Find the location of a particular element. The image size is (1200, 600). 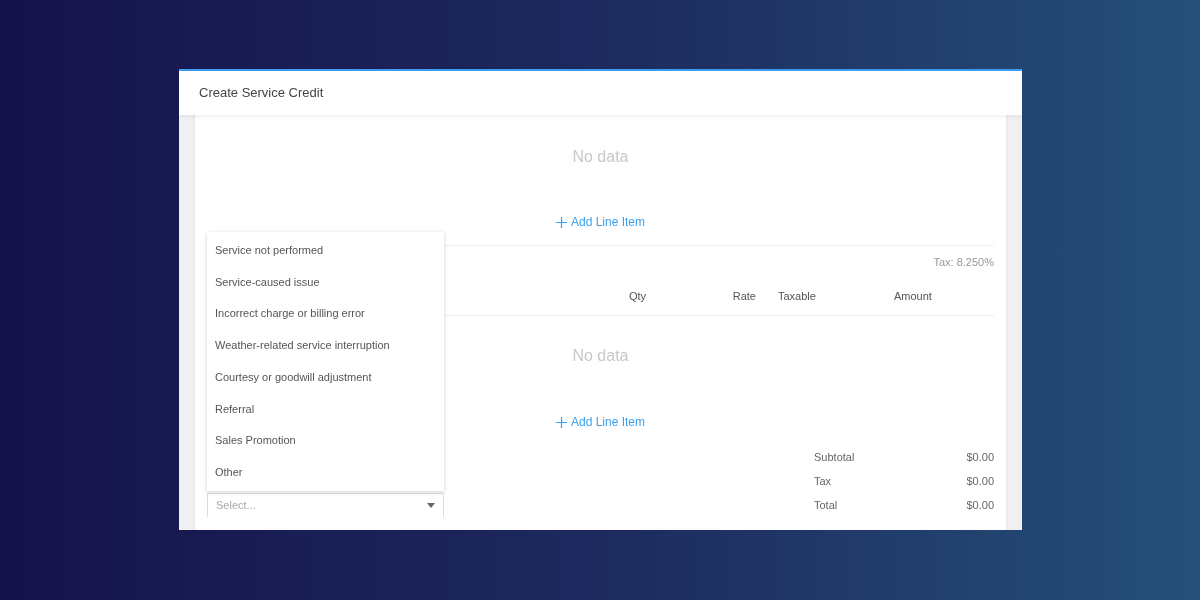

dialog-title: Create Service Credit is located at coordinates (261, 93).